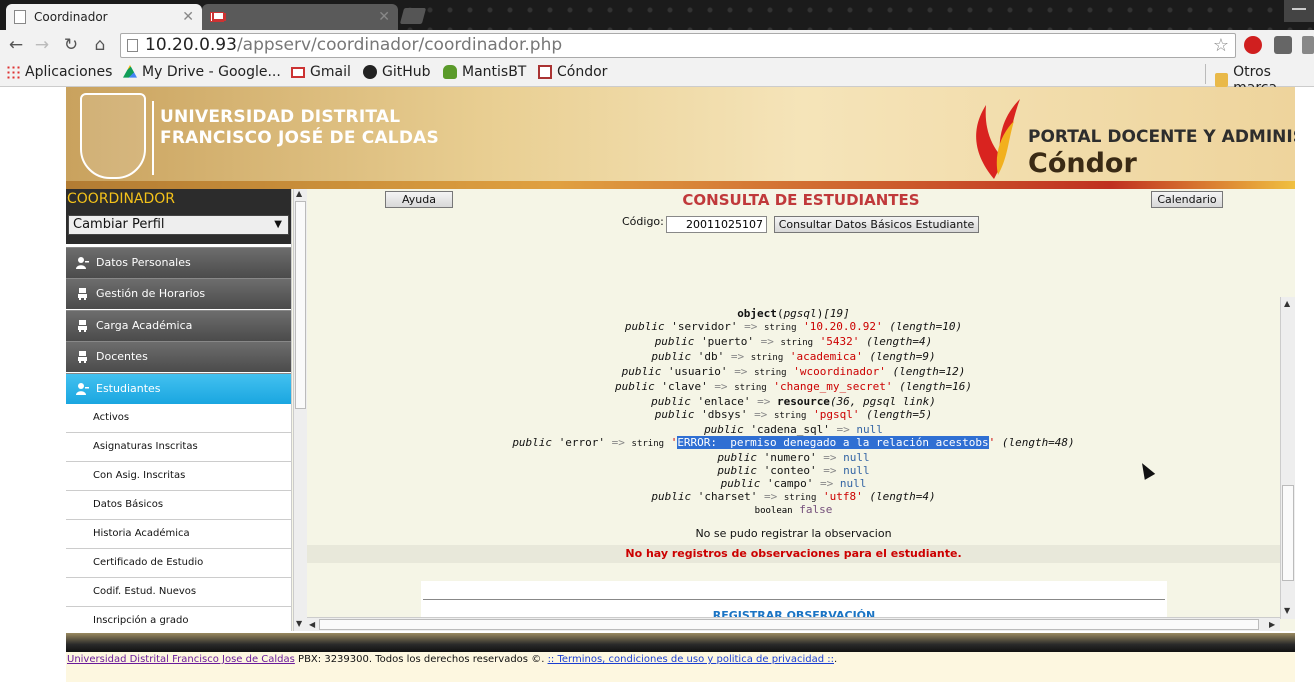 This screenshot has height=697, width=1314. I want to click on bookmark-label: Cóndor, so click(582, 72).